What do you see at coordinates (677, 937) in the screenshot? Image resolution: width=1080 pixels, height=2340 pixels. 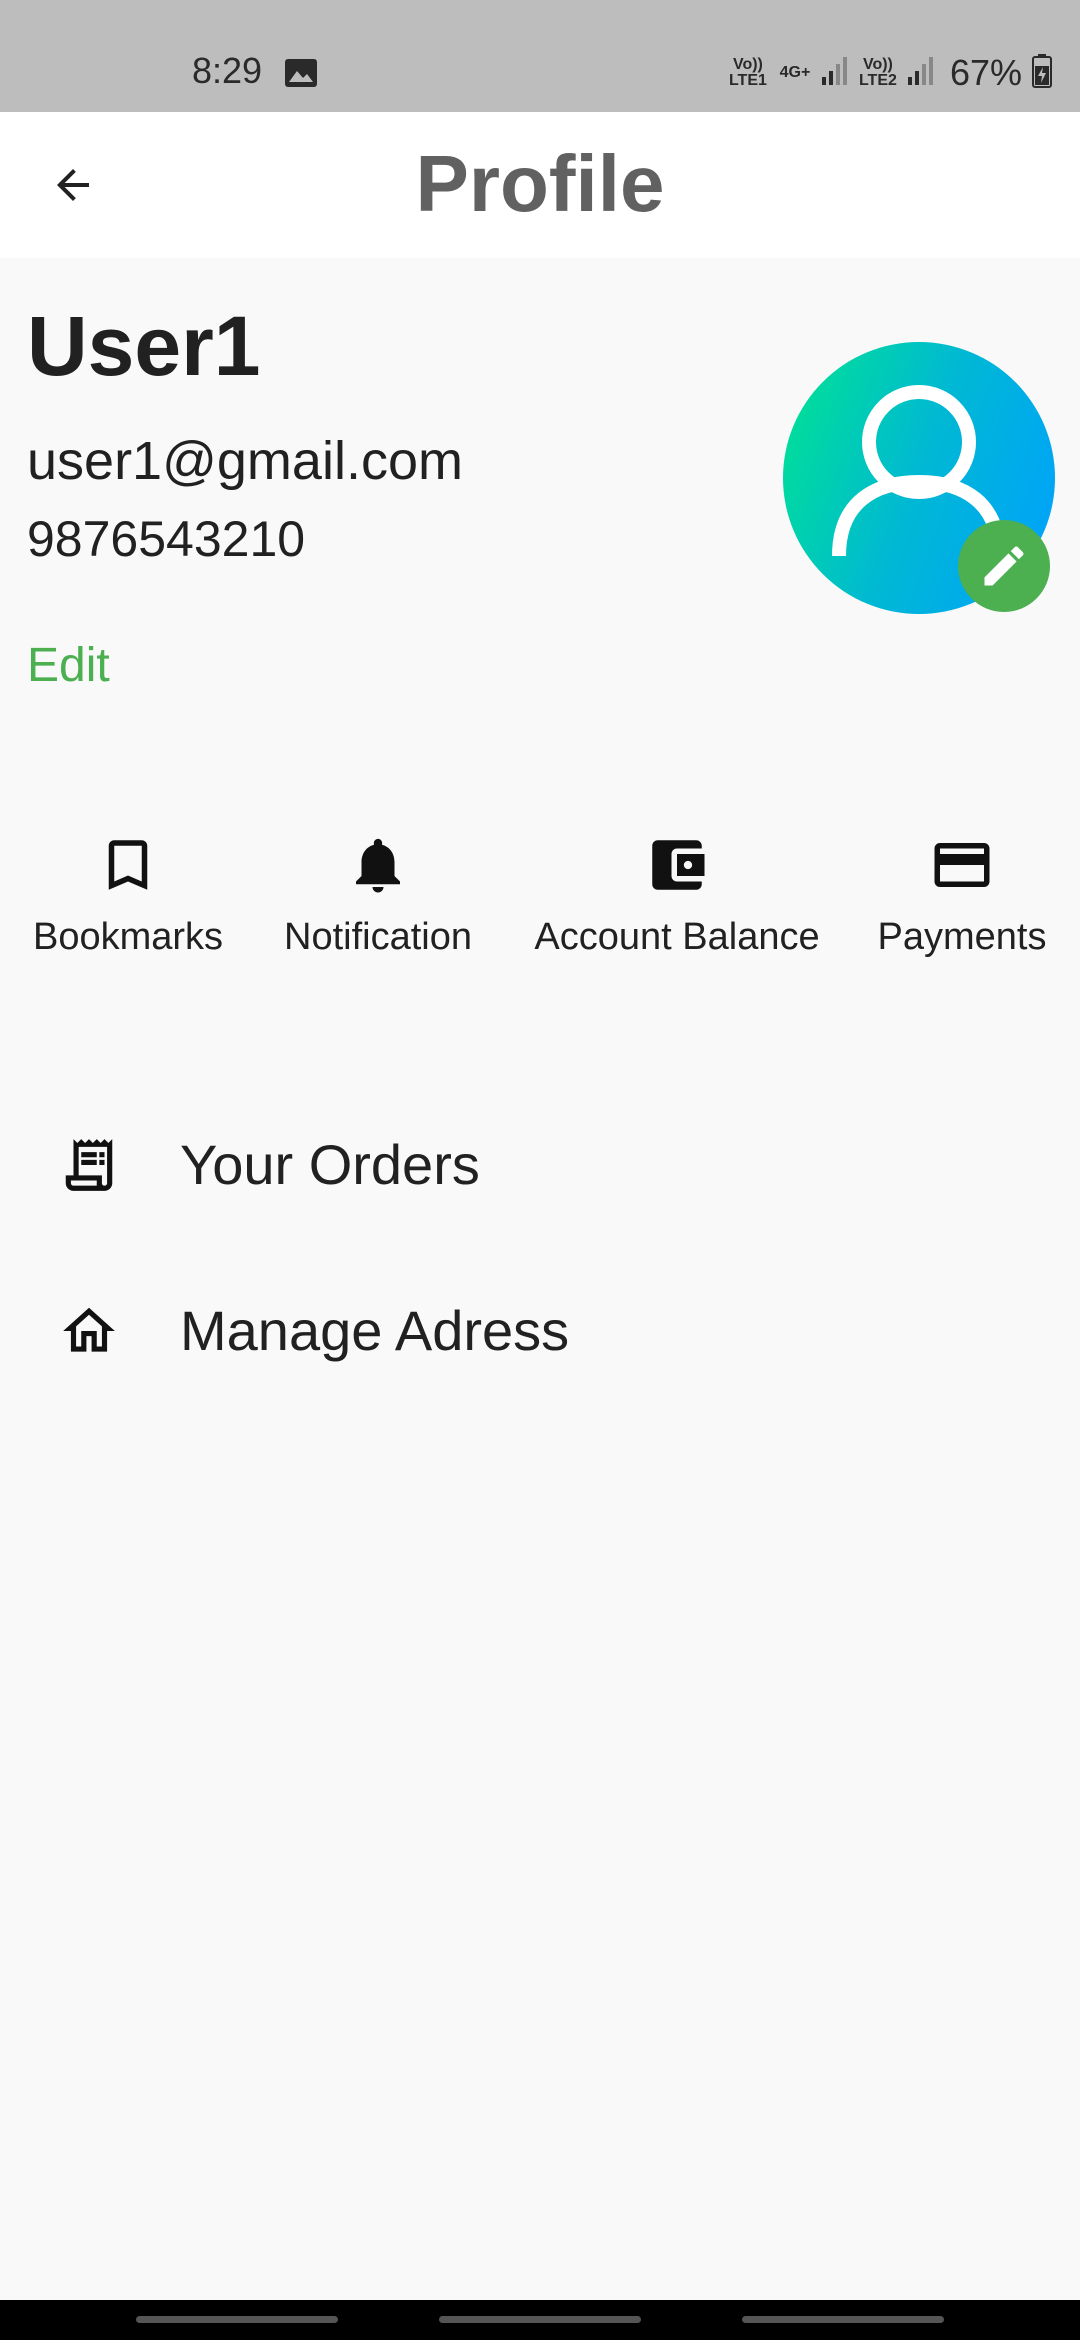 I see `account-balance-label: Account Balance` at bounding box center [677, 937].